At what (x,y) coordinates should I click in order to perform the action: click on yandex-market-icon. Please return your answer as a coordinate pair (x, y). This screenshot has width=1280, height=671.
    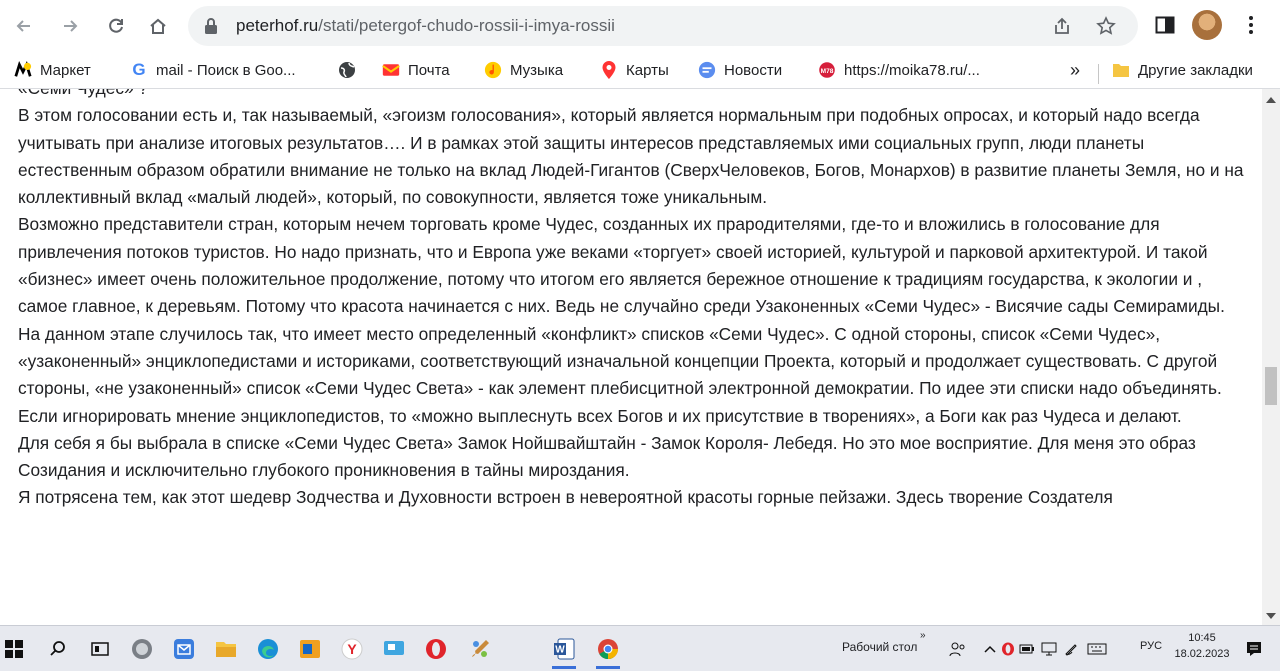
    Looking at the image, I should click on (23, 70).